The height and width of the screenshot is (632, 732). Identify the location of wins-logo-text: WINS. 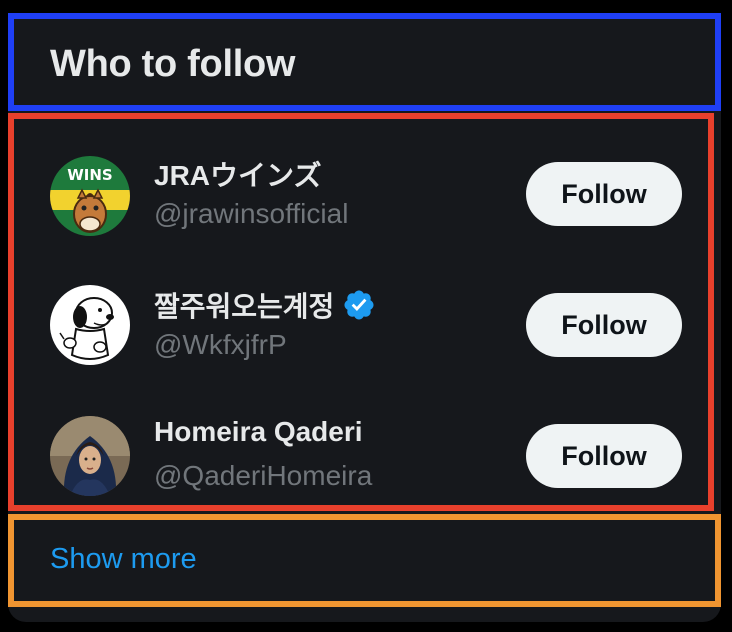
(89, 175).